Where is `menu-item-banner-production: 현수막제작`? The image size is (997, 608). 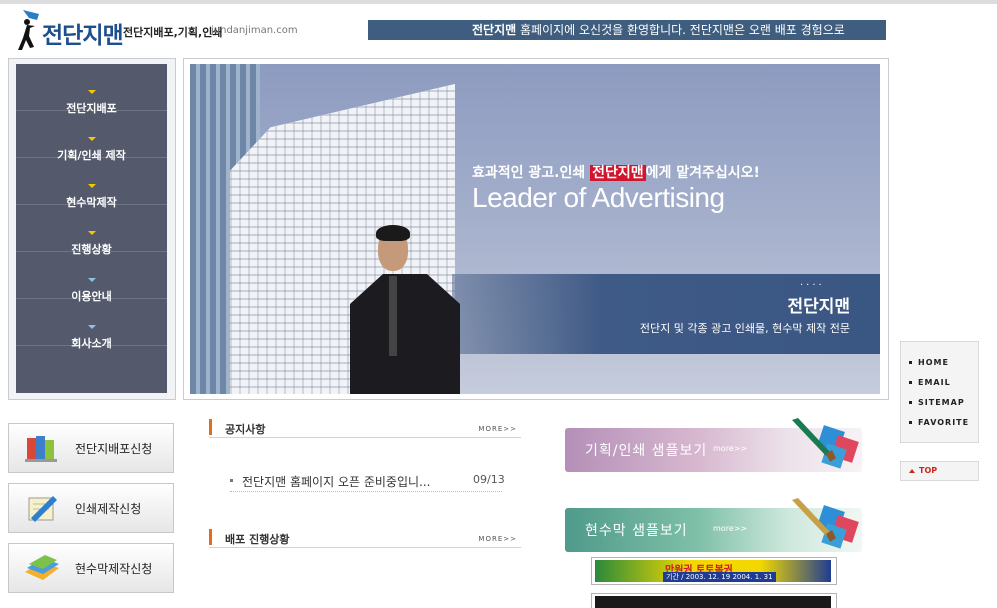 menu-item-banner-production: 현수막제작 is located at coordinates (91, 183).